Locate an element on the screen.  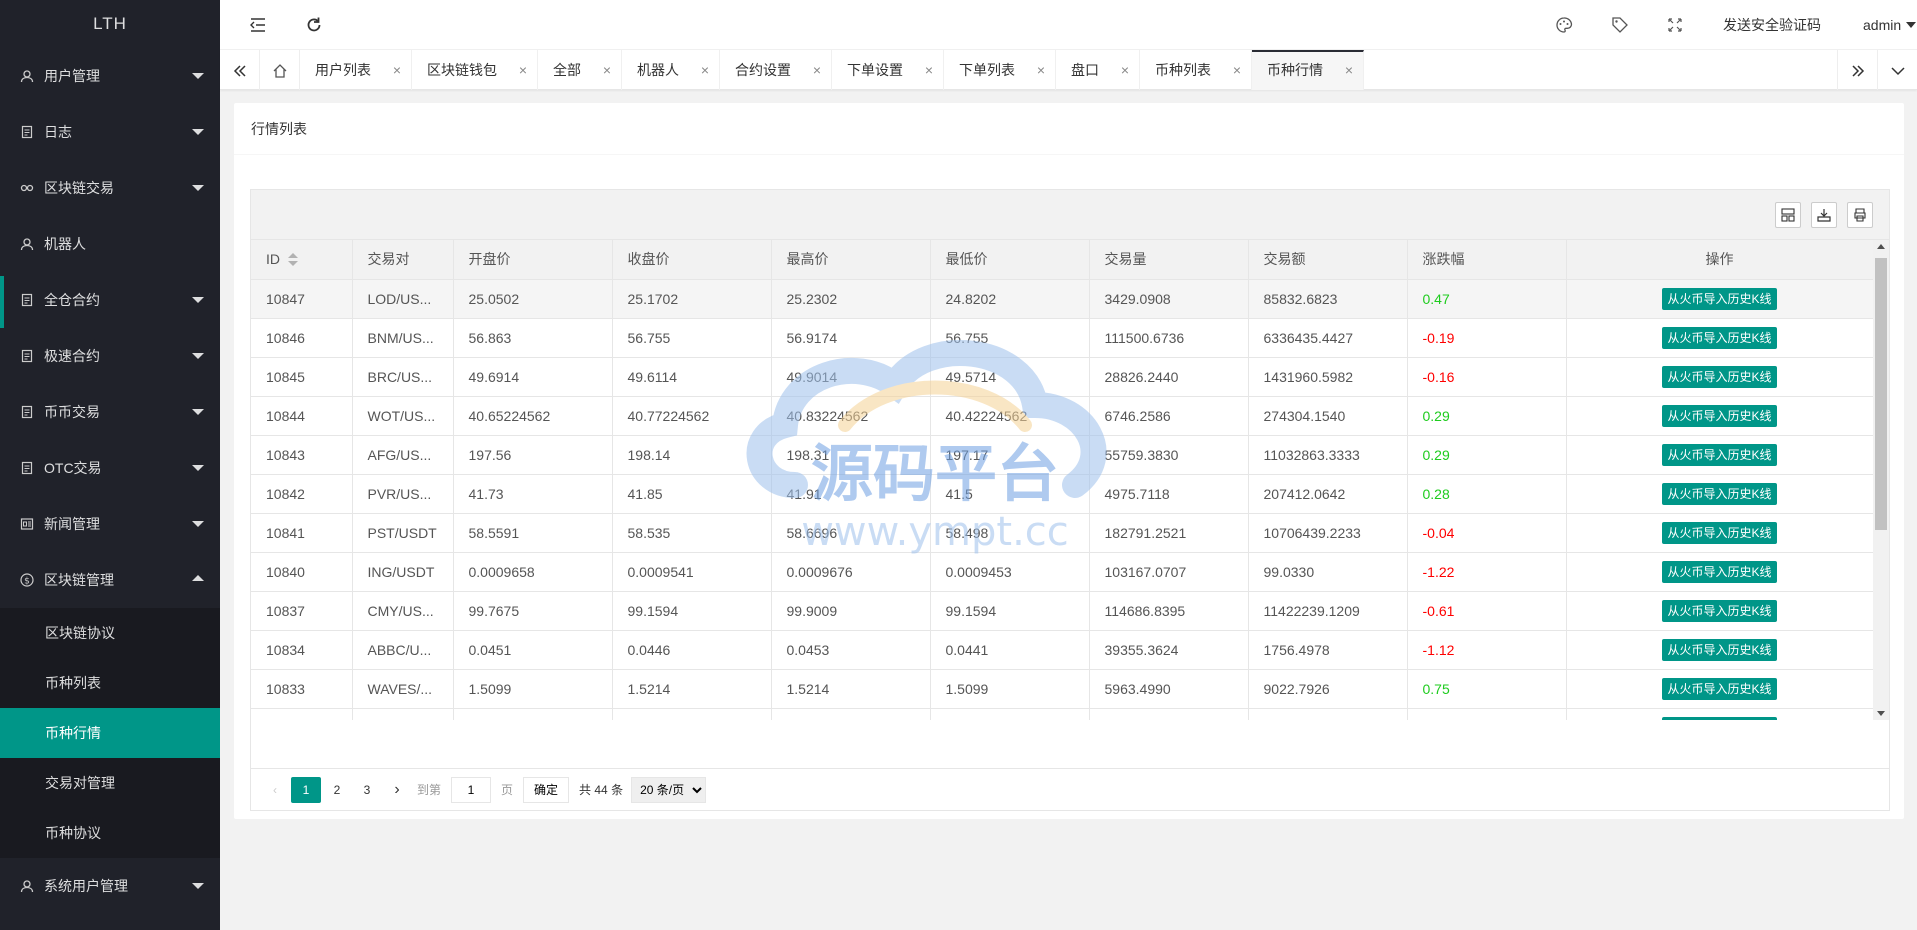
prev-page-icon: ‹ is located at coordinates (275, 790).